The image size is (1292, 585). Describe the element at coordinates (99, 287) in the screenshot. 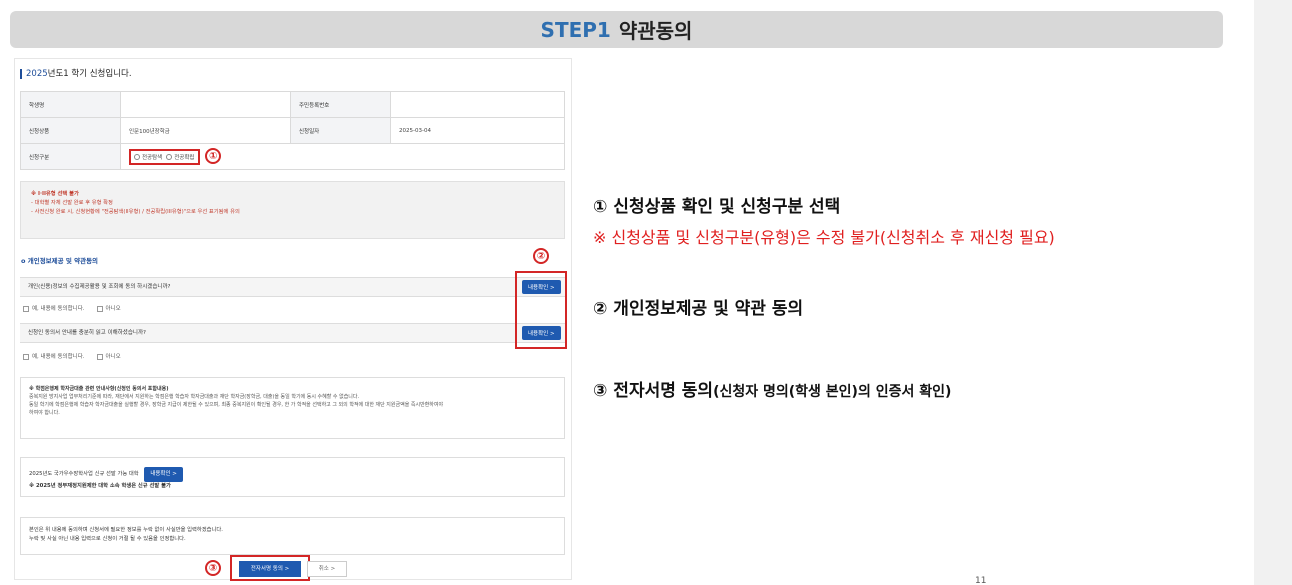

I see `agree-question-1-text: 개인(신용)정보의 수집제공활용 및 조회에 동의 하시겠습니까?` at that location.